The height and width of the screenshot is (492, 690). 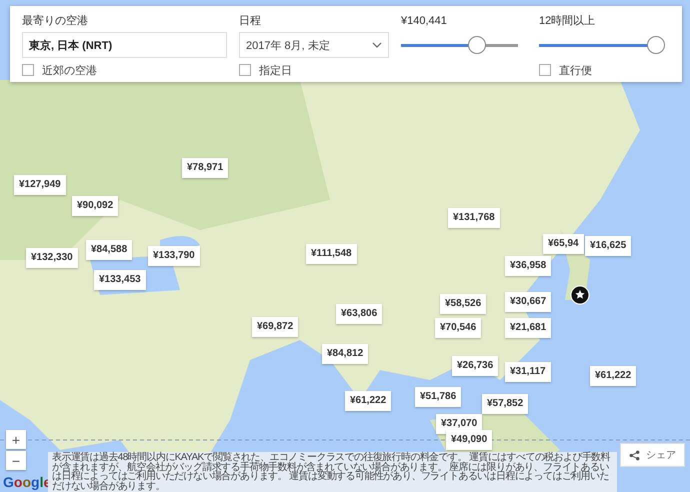 What do you see at coordinates (602, 45) in the screenshot?
I see `slider-track` at bounding box center [602, 45].